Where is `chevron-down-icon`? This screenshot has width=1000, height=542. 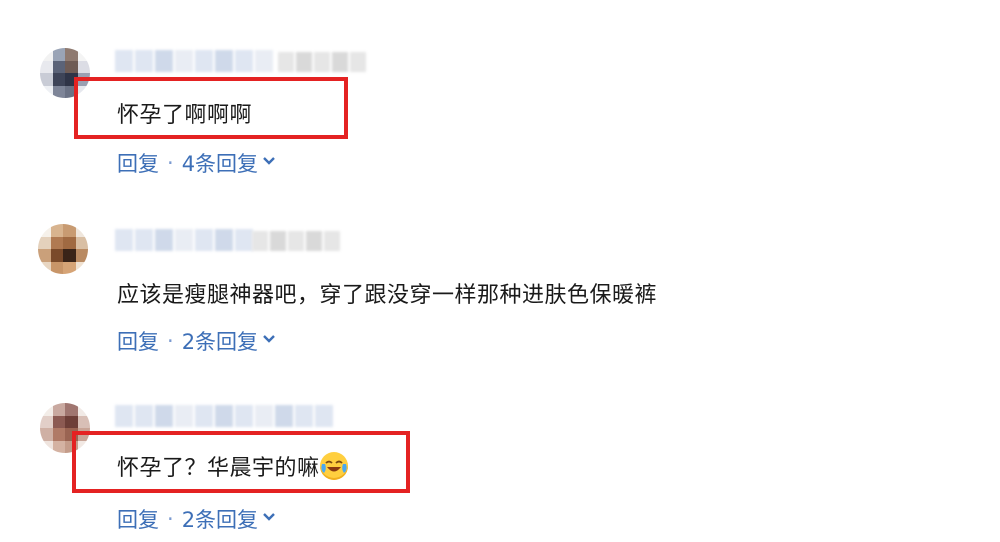
chevron-down-icon is located at coordinates (269, 517).